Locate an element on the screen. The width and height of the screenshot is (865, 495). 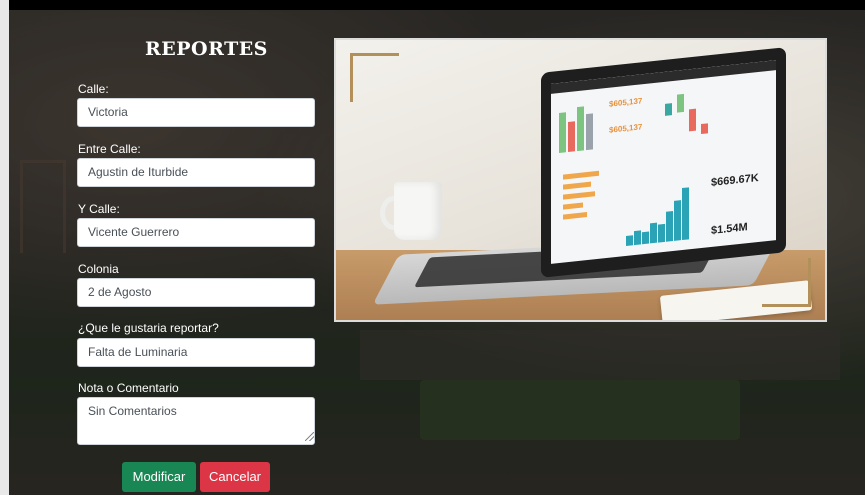
entre-calle-label: Entre Calle: is located at coordinates (109, 149).